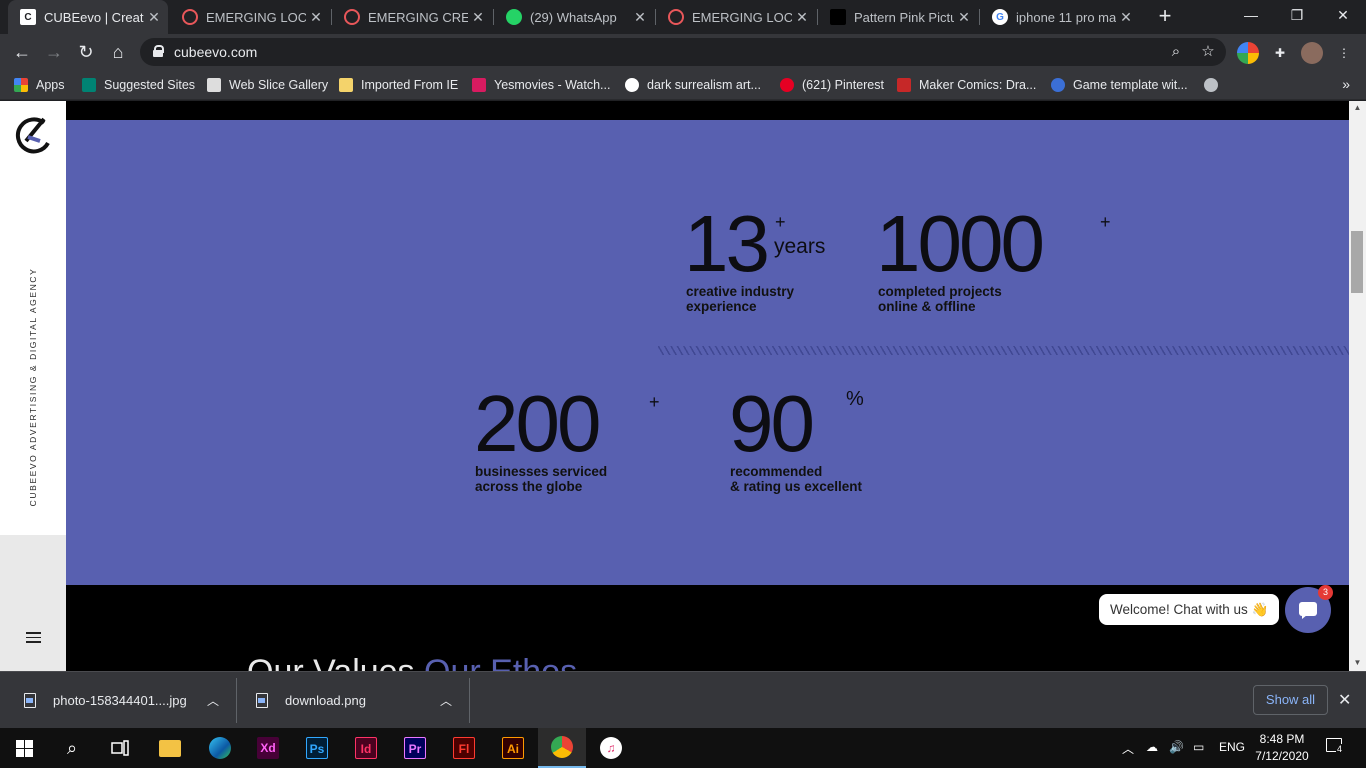 This screenshot has width=1366, height=768. Describe the element at coordinates (1215, 85) in the screenshot. I see `bookmark-globe` at that location.